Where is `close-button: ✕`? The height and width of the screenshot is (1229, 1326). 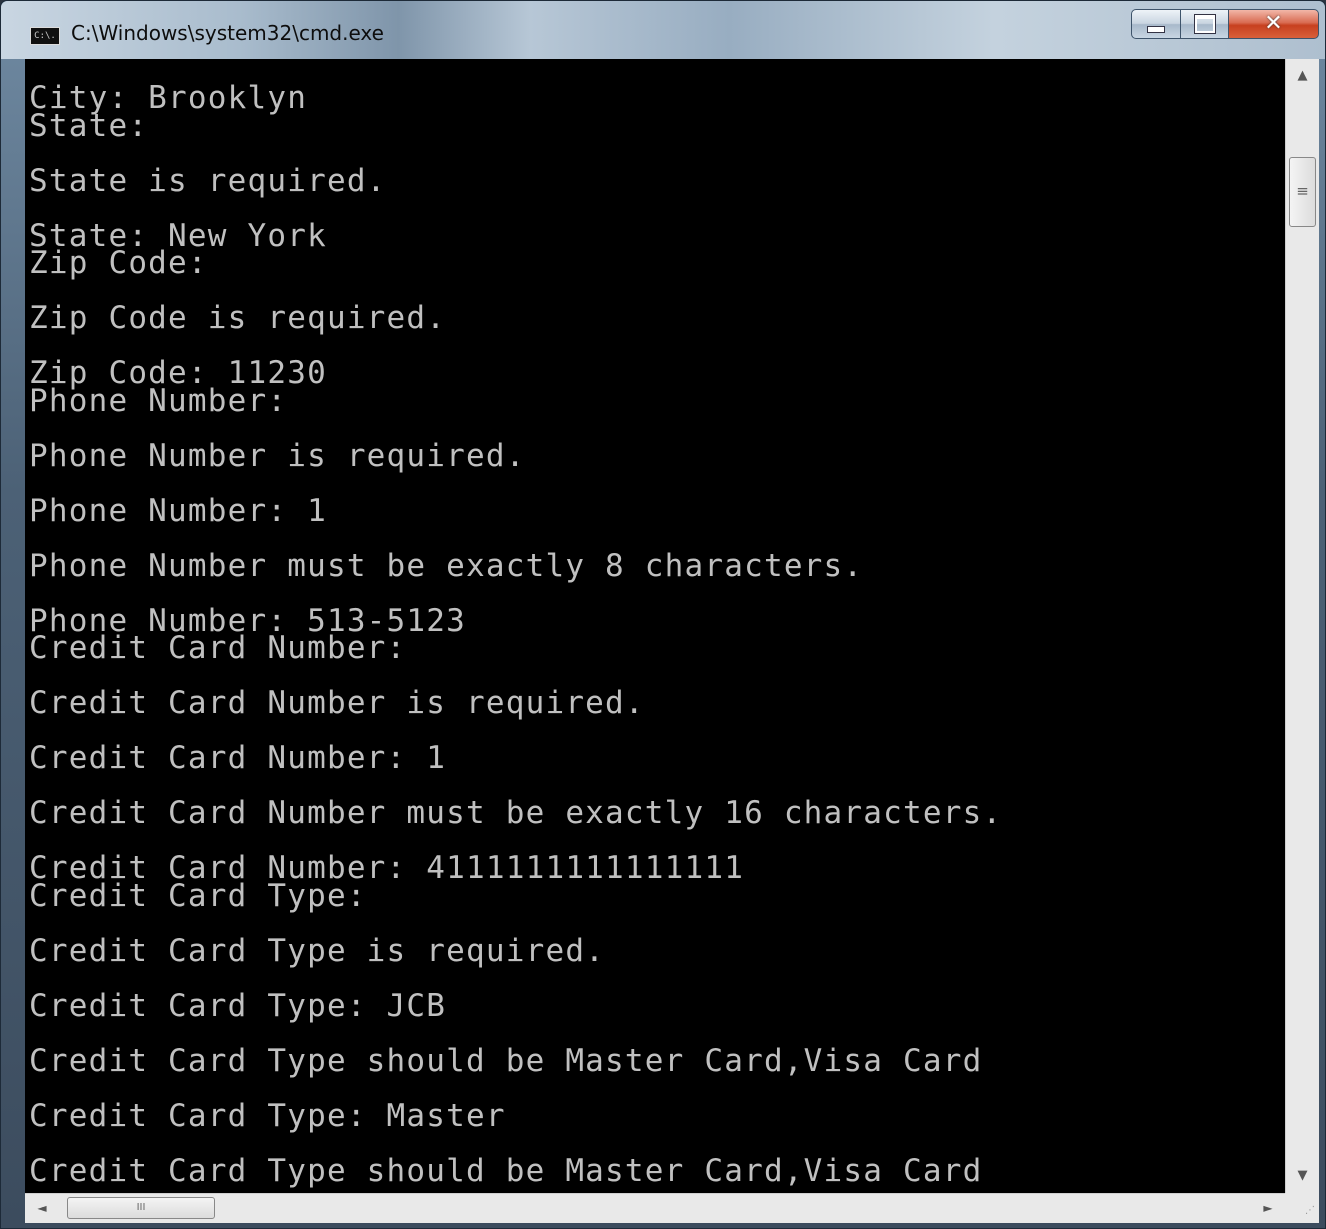
close-button: ✕ is located at coordinates (1274, 24).